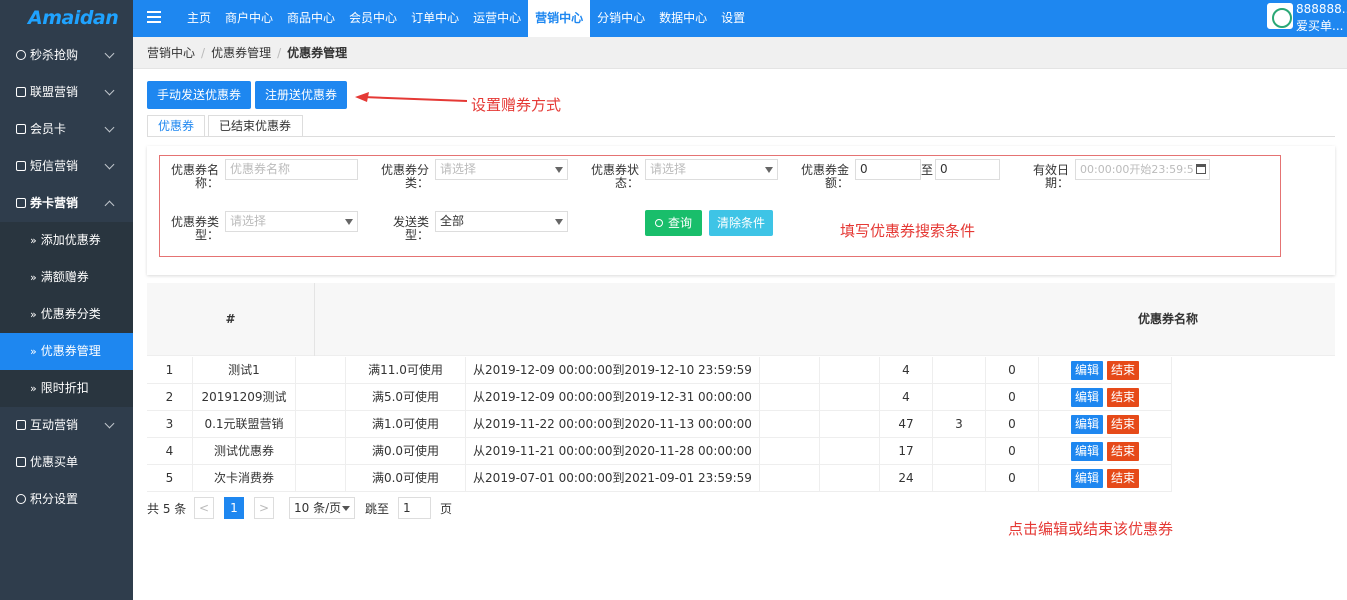  Describe the element at coordinates (301, 95) in the screenshot. I see `register-send-coupon-button: 注册送优惠券` at that location.